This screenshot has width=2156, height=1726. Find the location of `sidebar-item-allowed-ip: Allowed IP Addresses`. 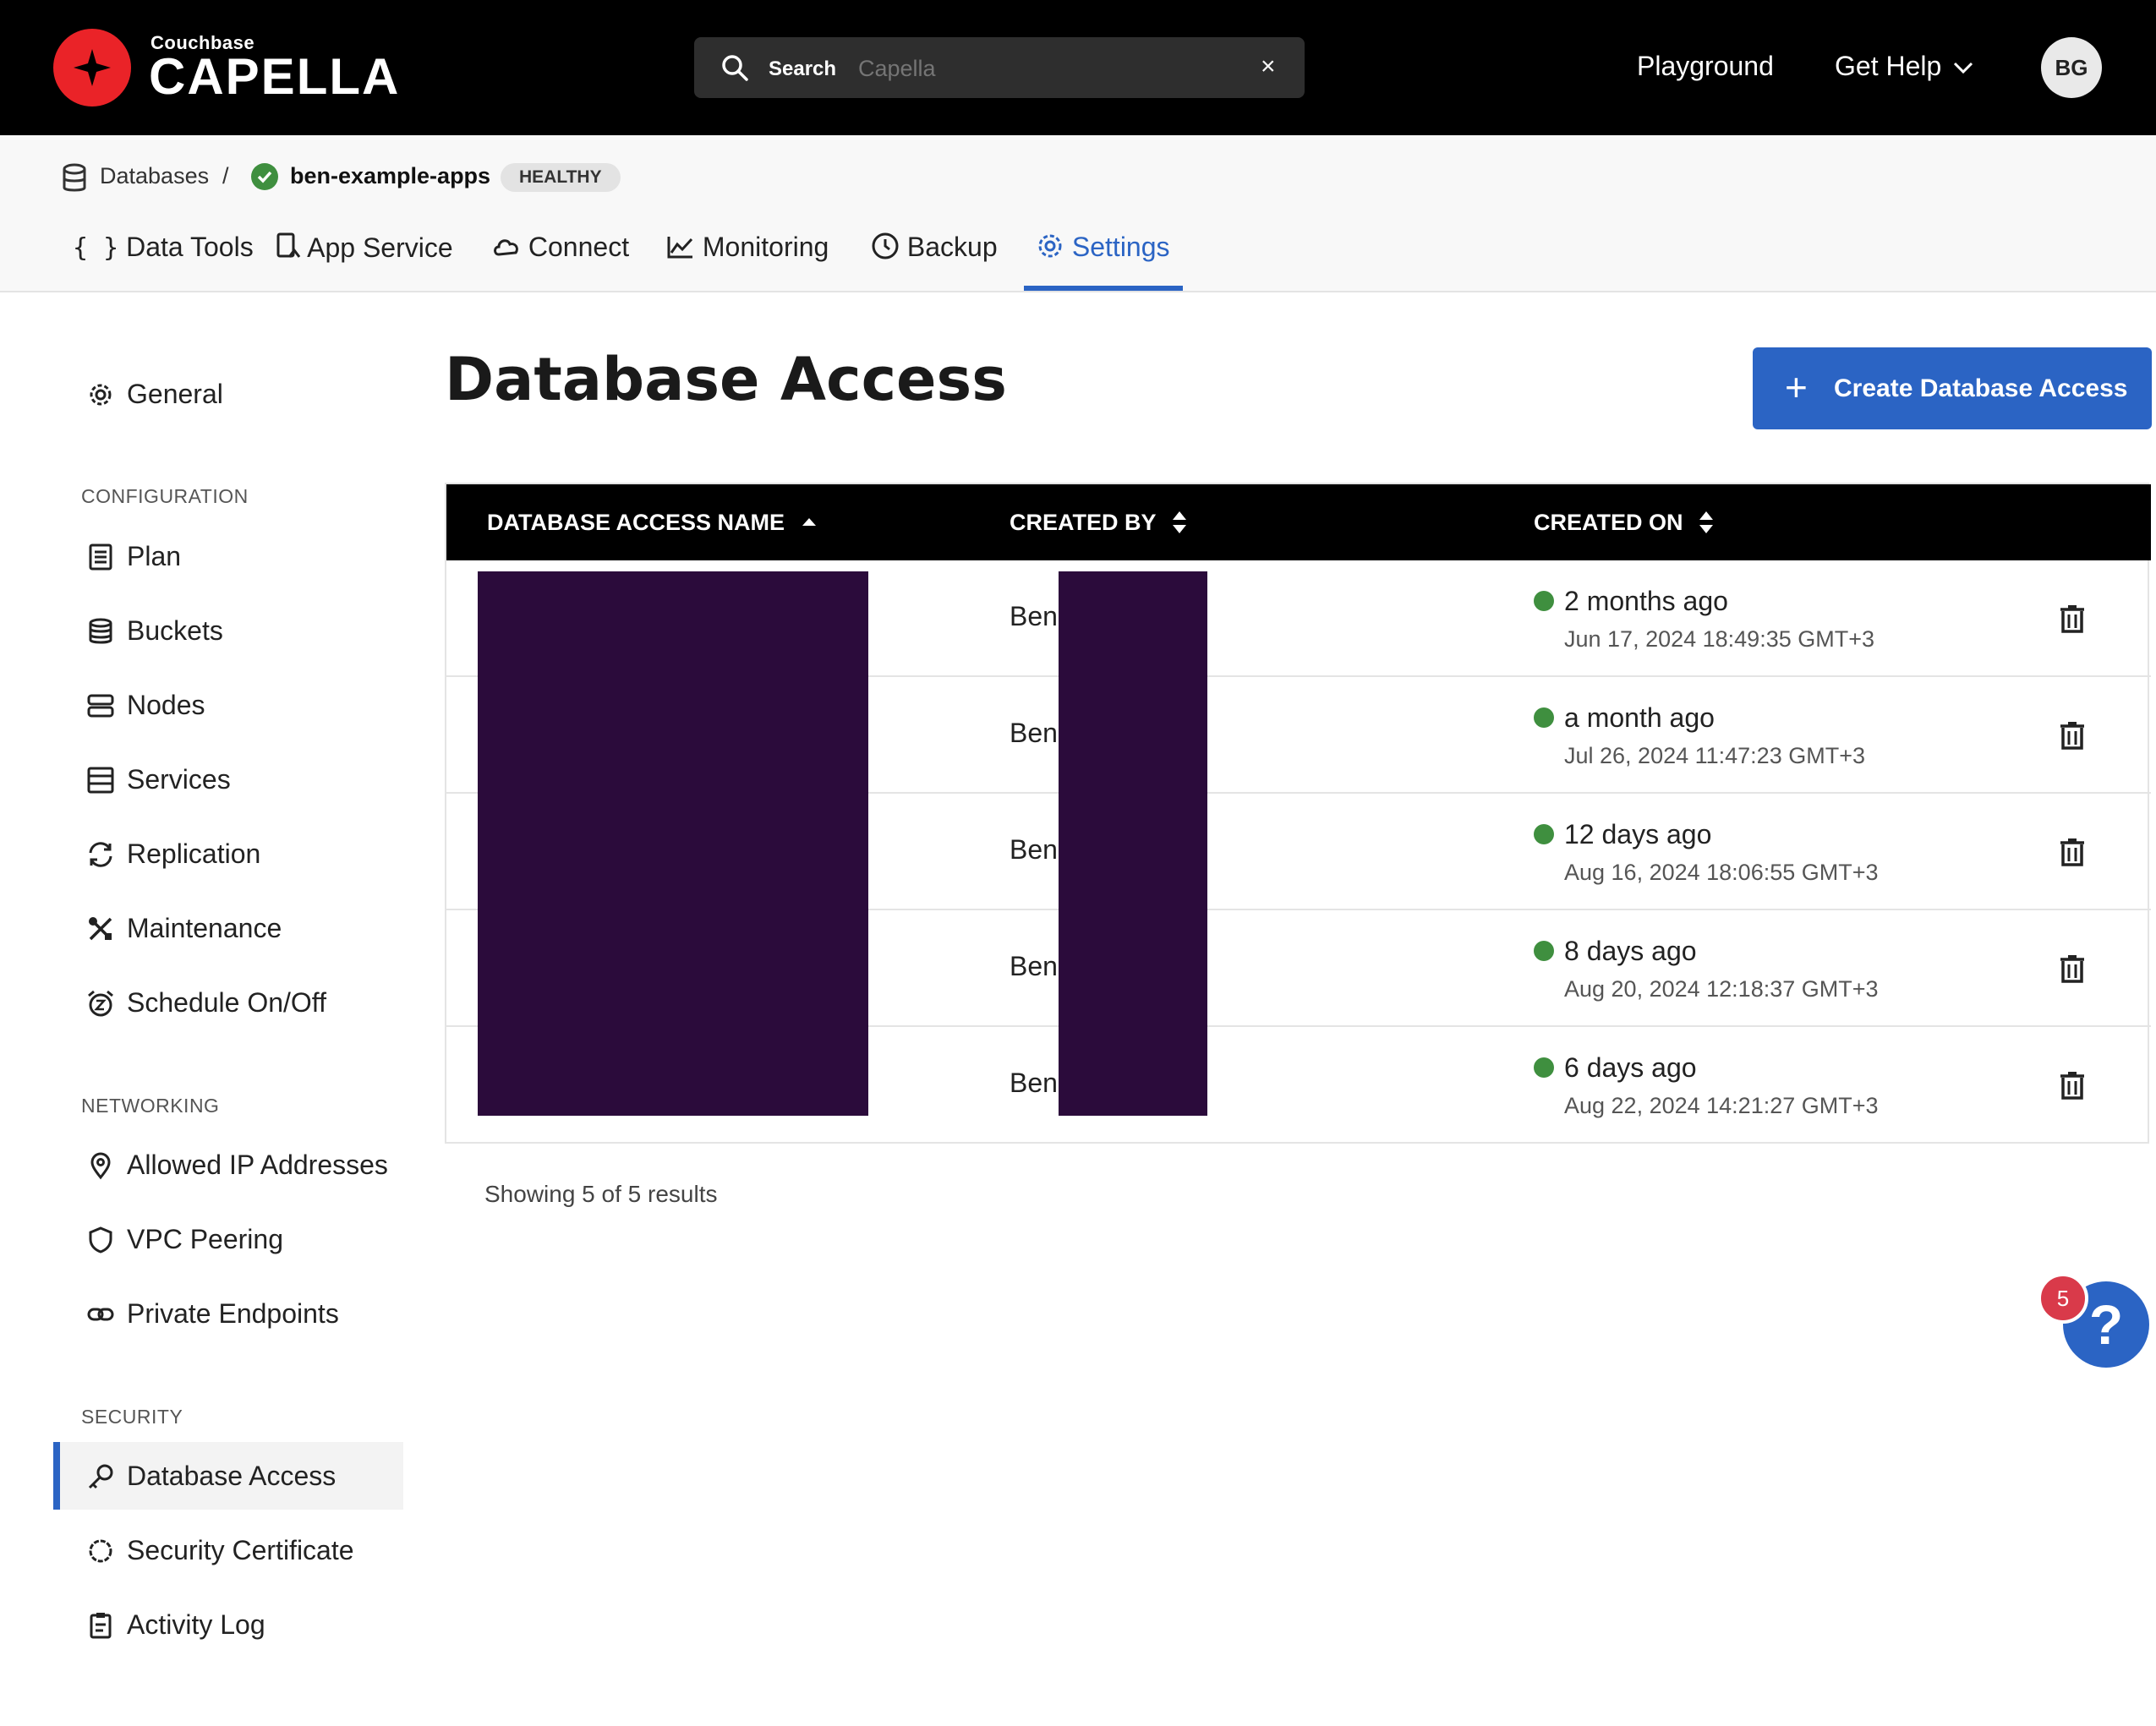

sidebar-item-allowed-ip: Allowed IP Addresses is located at coordinates (257, 1165).